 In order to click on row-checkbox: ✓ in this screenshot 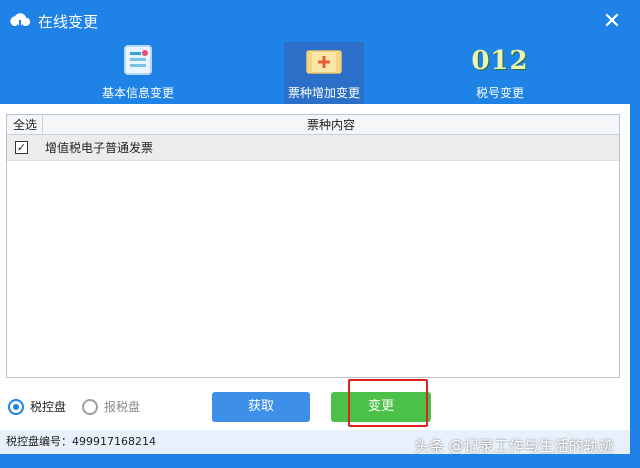, I will do `click(21, 147)`.